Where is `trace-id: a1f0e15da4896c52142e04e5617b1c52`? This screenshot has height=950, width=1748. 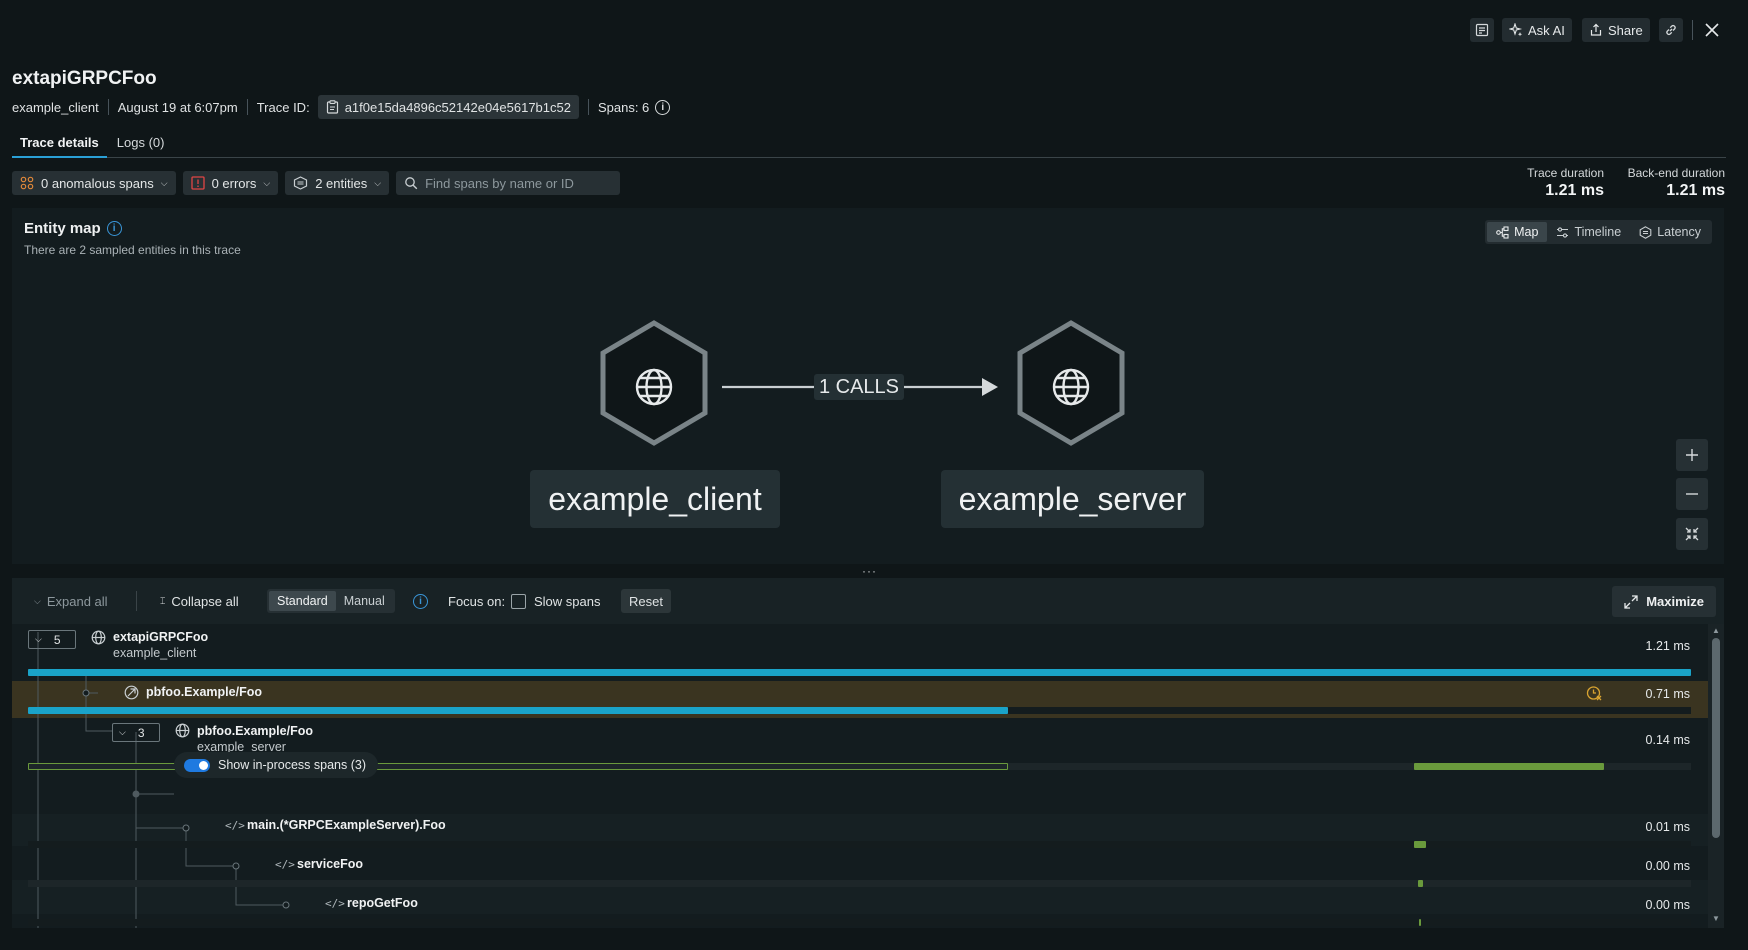
trace-id: a1f0e15da4896c52142e04e5617b1c52 is located at coordinates (457, 107).